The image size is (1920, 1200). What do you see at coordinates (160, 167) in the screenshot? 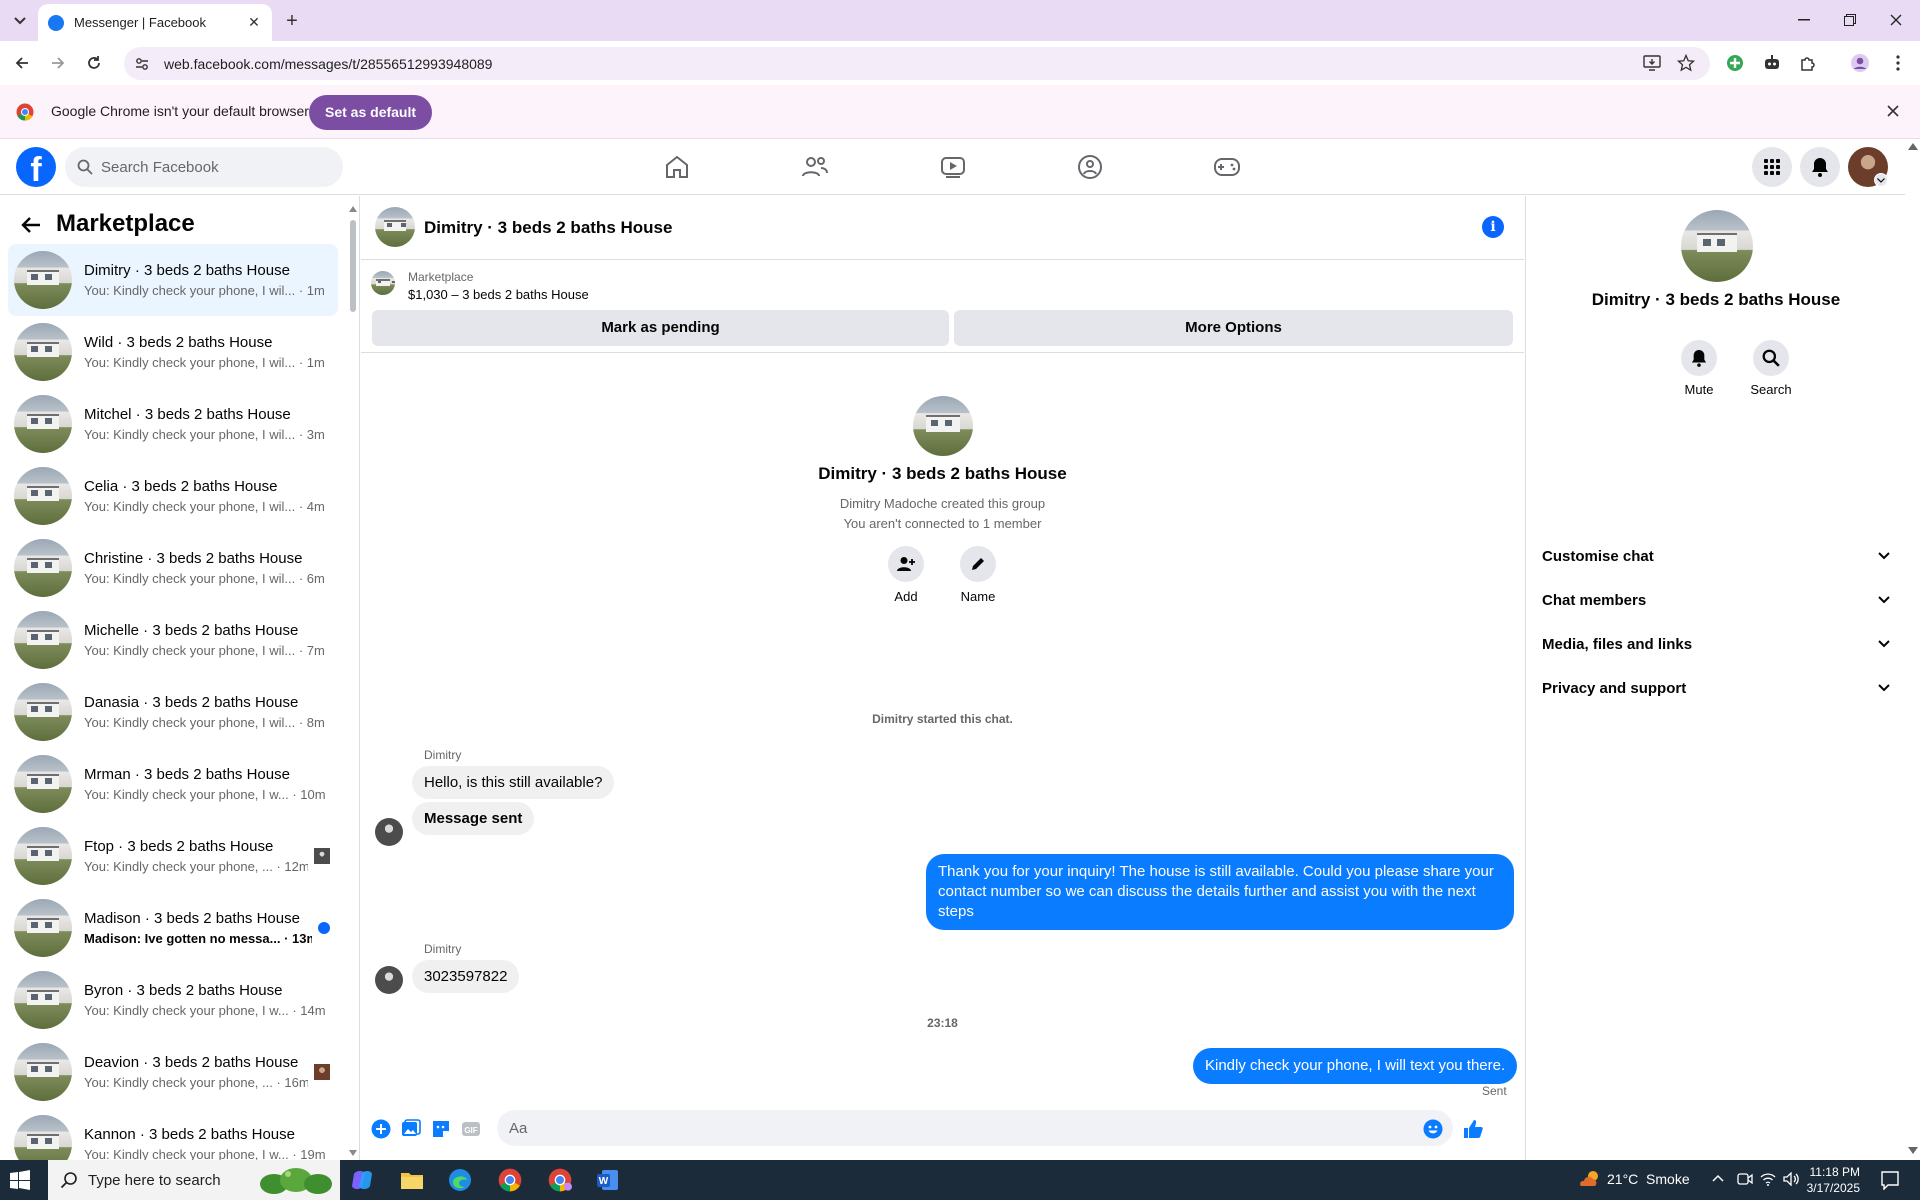
I see `facebook-search-placeholder: Search Facebook` at bounding box center [160, 167].